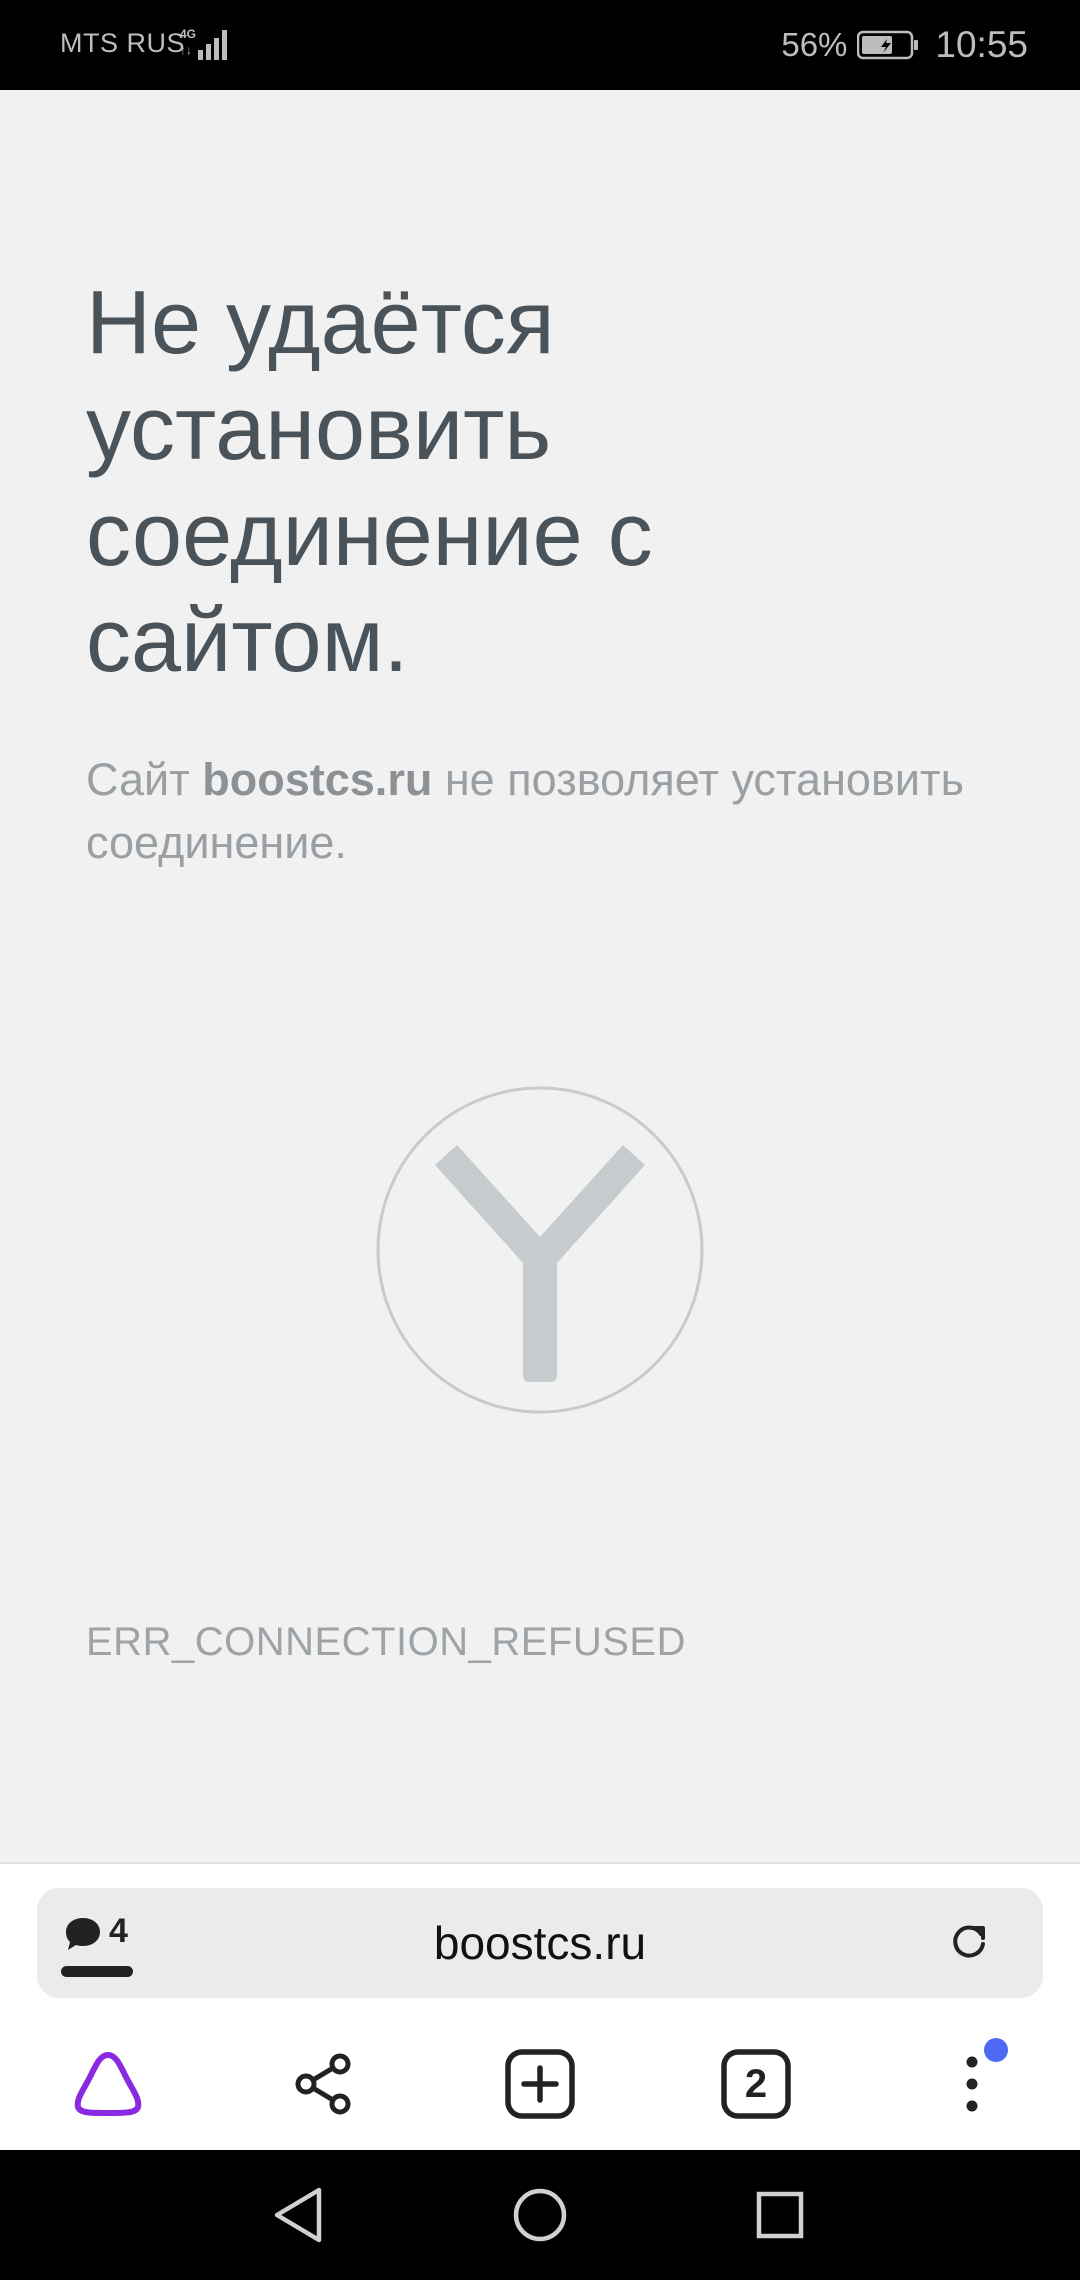 The image size is (1080, 2280). Describe the element at coordinates (188, 34) in the screenshot. I see `network-type-label: 4G` at that location.